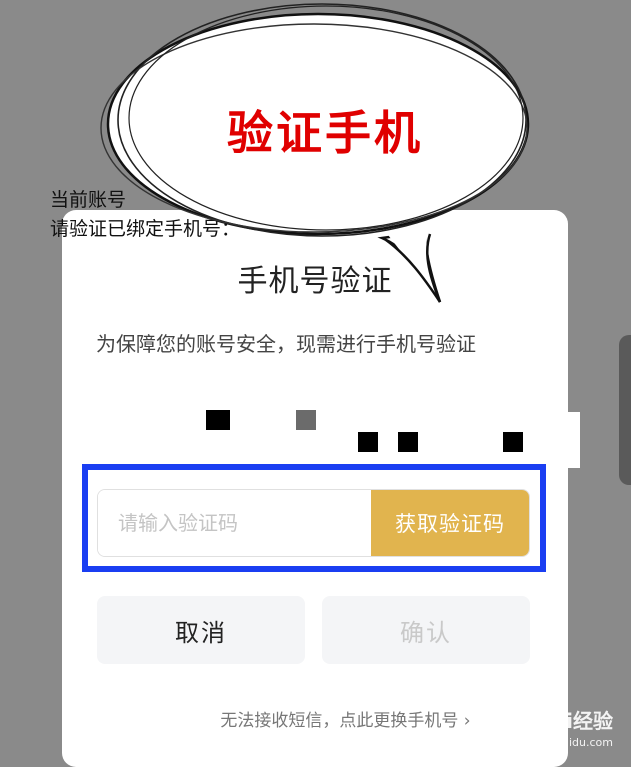 This screenshot has height=767, width=631. I want to click on redaction-whiteout, so click(276, 392).